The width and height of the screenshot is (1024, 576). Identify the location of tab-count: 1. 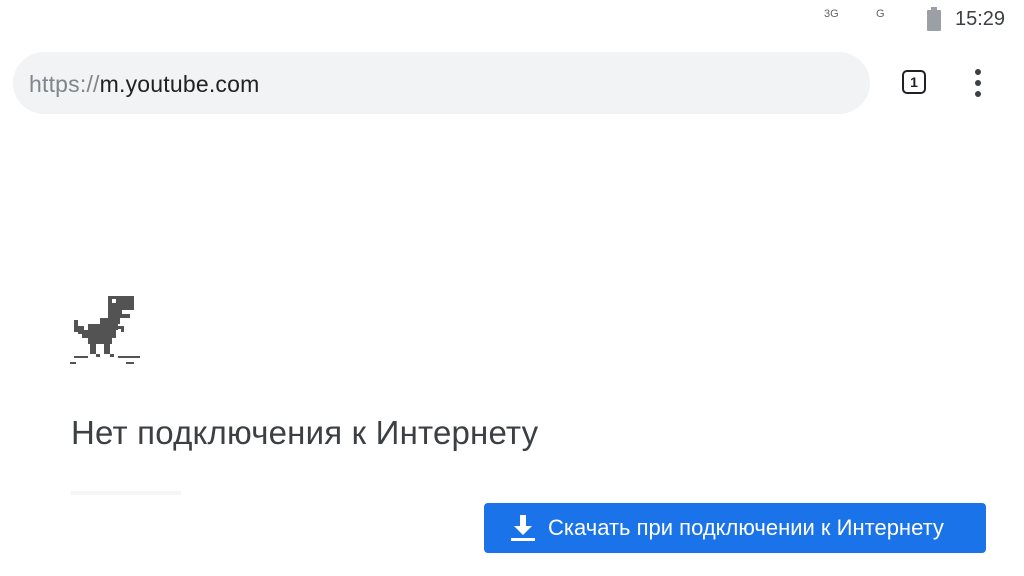
(914, 82).